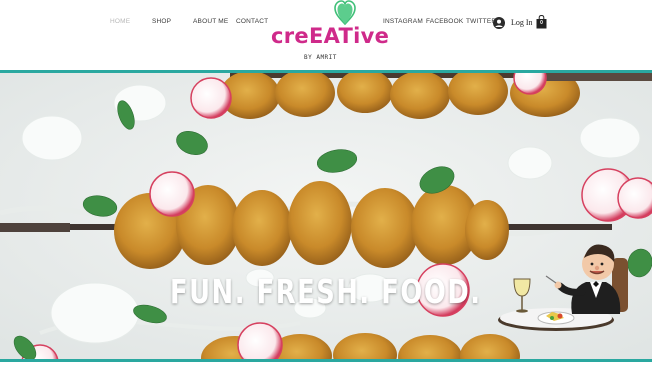 This screenshot has width=652, height=367. I want to click on login-label: Log In, so click(522, 22).